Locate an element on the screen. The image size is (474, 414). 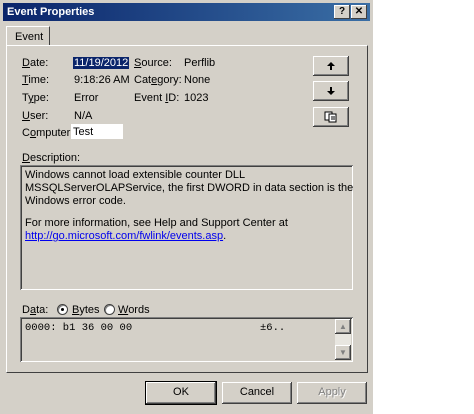
arrow-down-icon is located at coordinates (331, 91).